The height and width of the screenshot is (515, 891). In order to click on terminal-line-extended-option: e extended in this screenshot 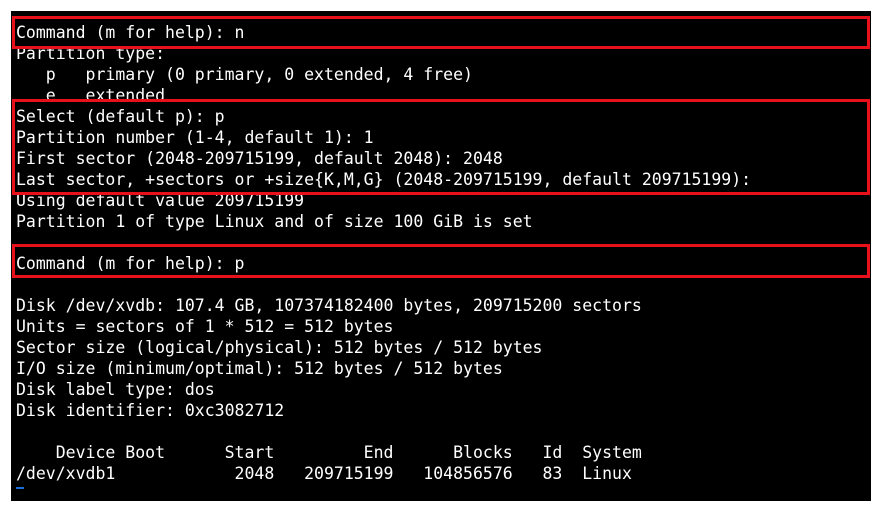, I will do `click(91, 95)`.